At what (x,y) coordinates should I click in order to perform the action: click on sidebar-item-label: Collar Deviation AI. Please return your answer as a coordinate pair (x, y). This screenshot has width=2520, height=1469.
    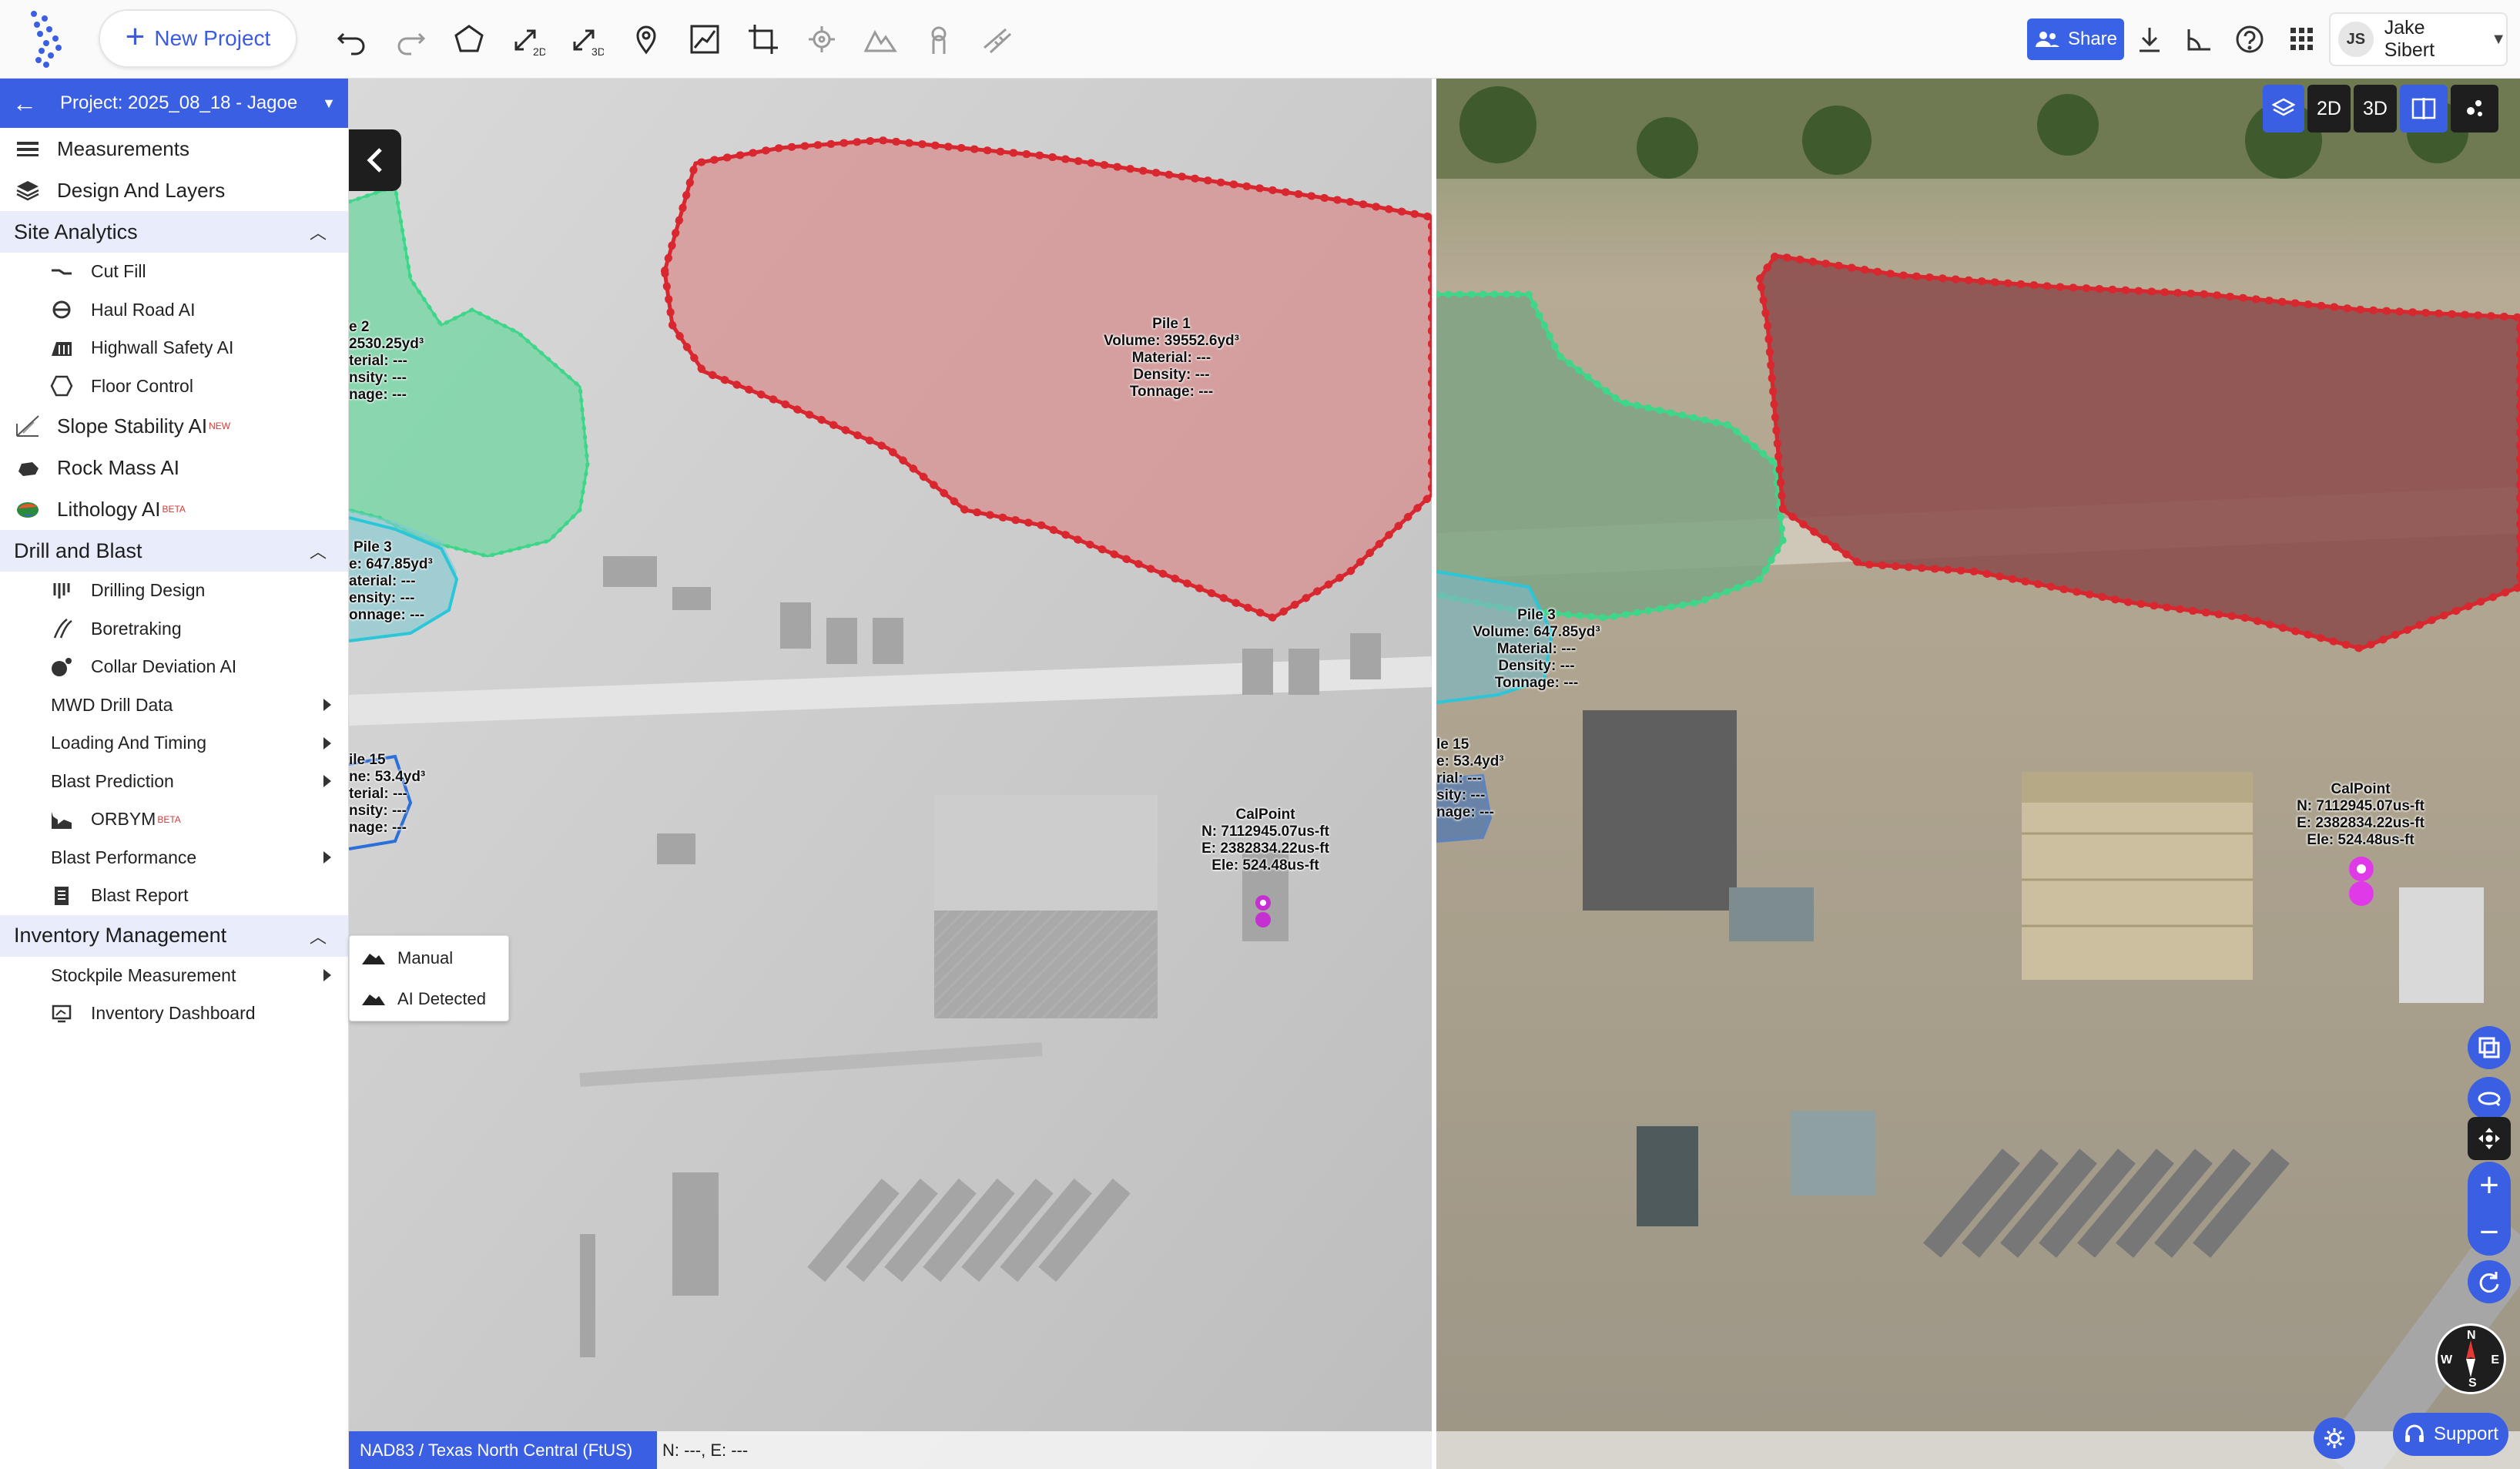
    Looking at the image, I should click on (164, 667).